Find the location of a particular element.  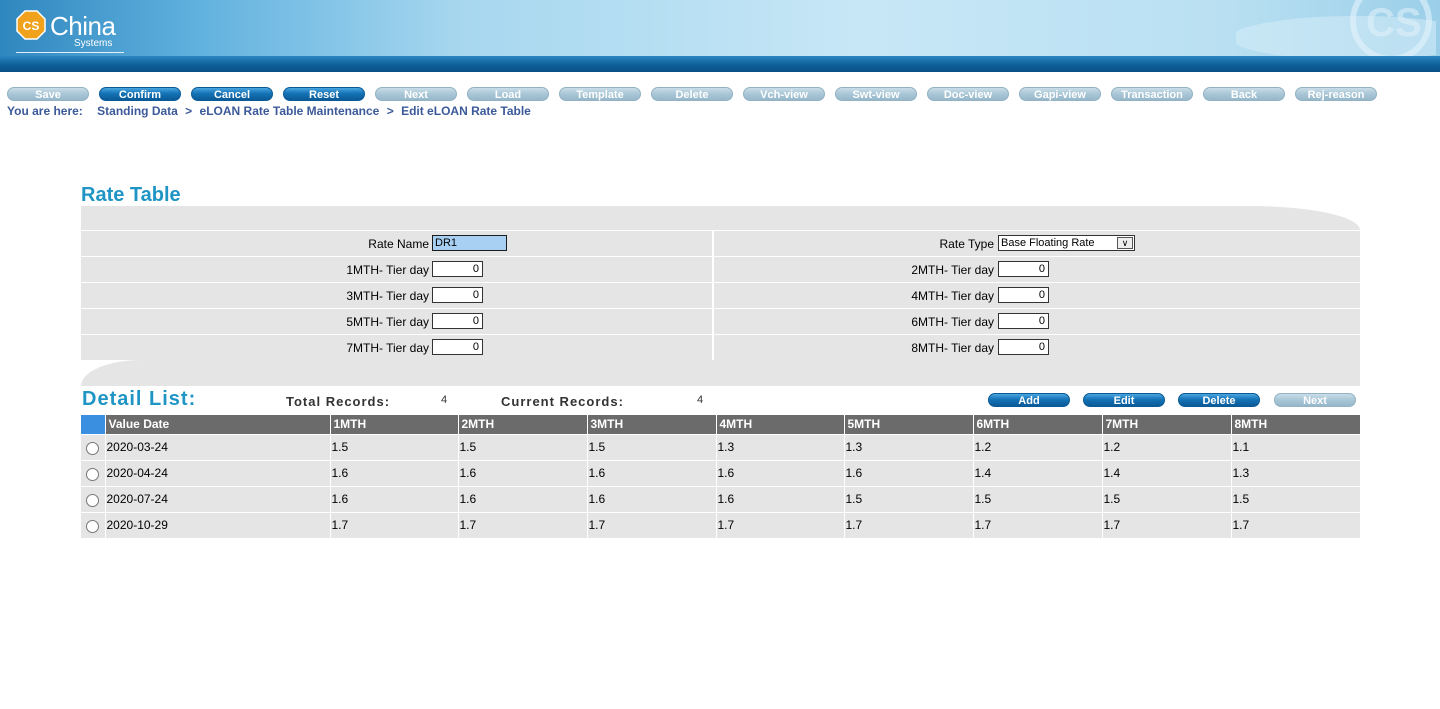

table-row: 2020-04-24 1.6 1.6 1.6 1.6 1.6 1.4 1.4 1.3 is located at coordinates (720, 472).